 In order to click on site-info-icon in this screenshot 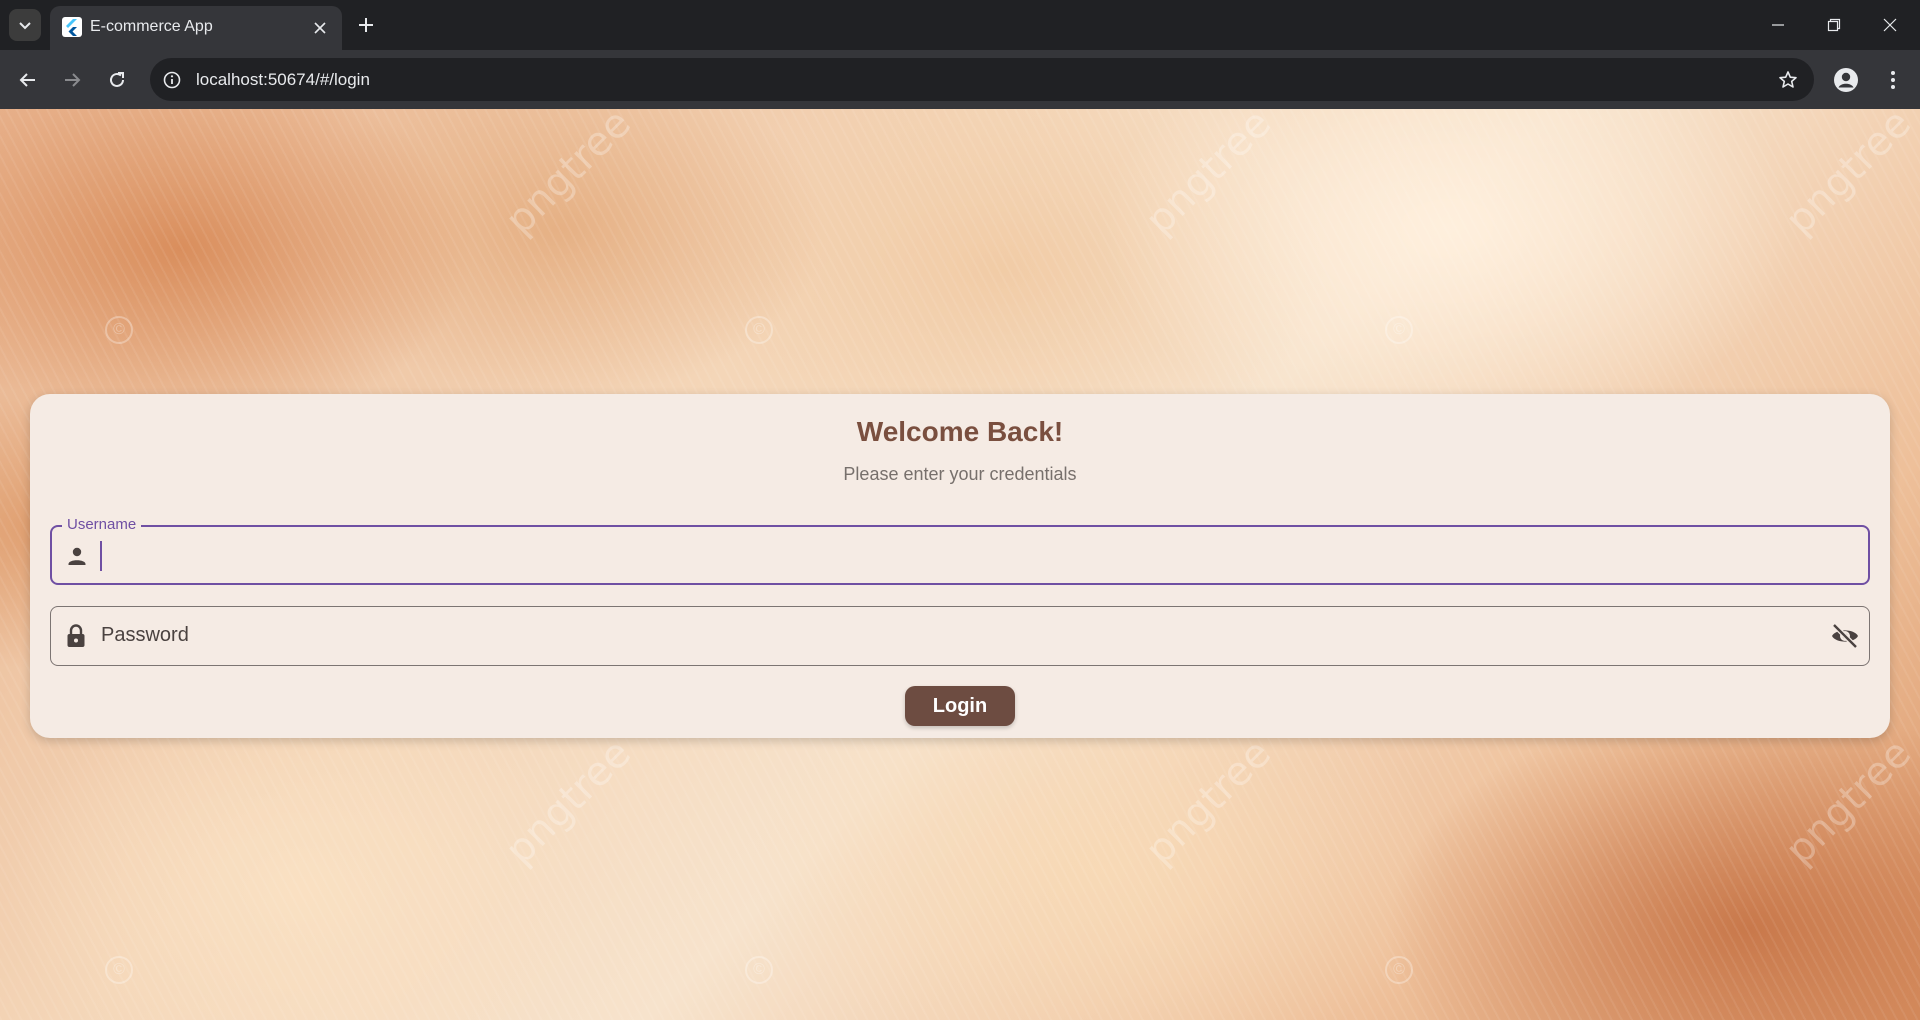, I will do `click(172, 80)`.